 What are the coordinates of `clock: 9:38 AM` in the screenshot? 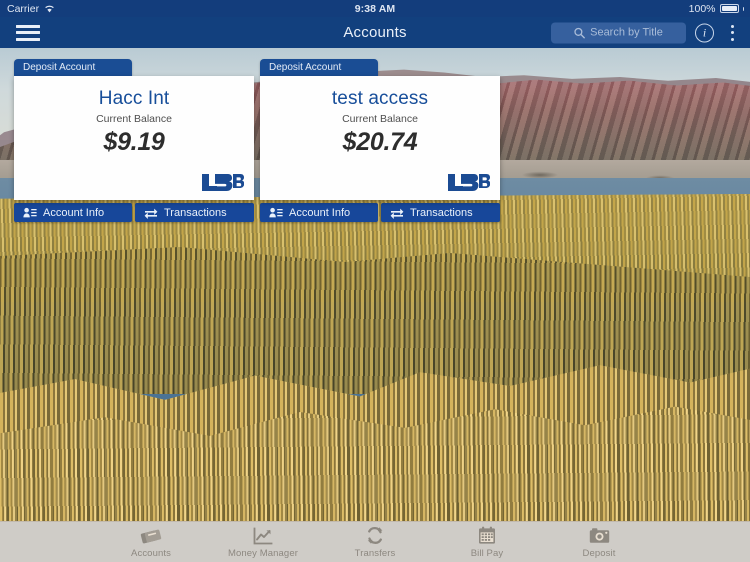 It's located at (375, 8).